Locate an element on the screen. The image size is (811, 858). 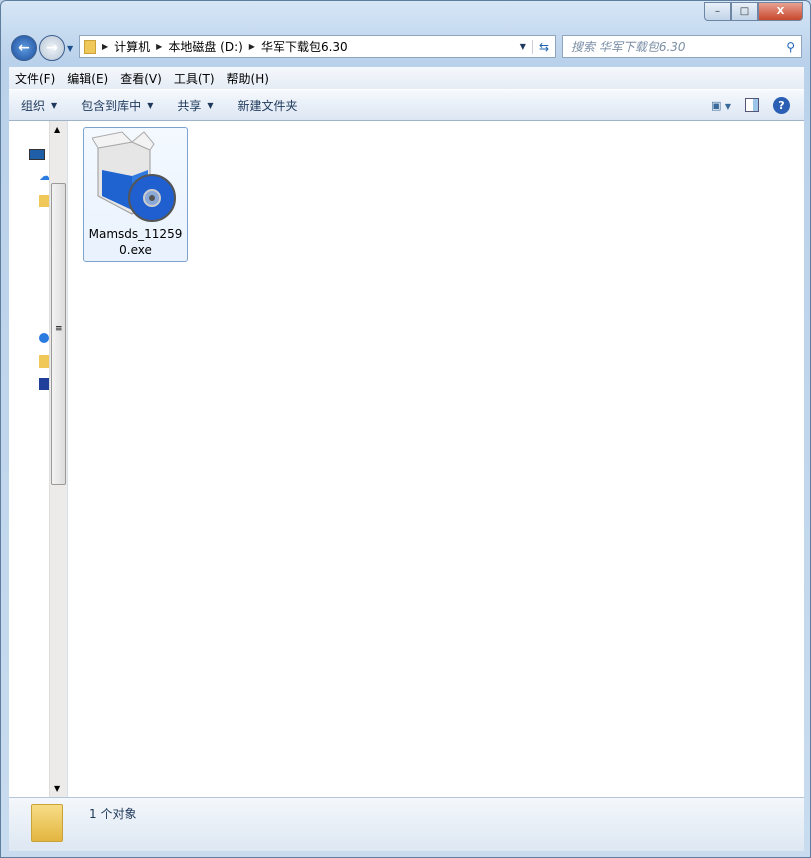
refresh-icon: ⇆ is located at coordinates (543, 46).